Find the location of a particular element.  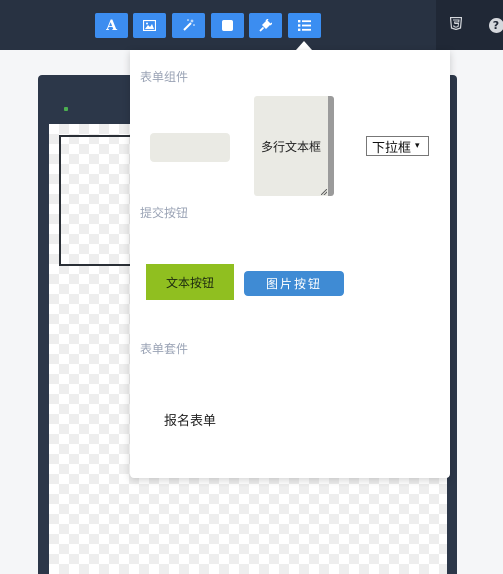

square-icon is located at coordinates (227, 25).